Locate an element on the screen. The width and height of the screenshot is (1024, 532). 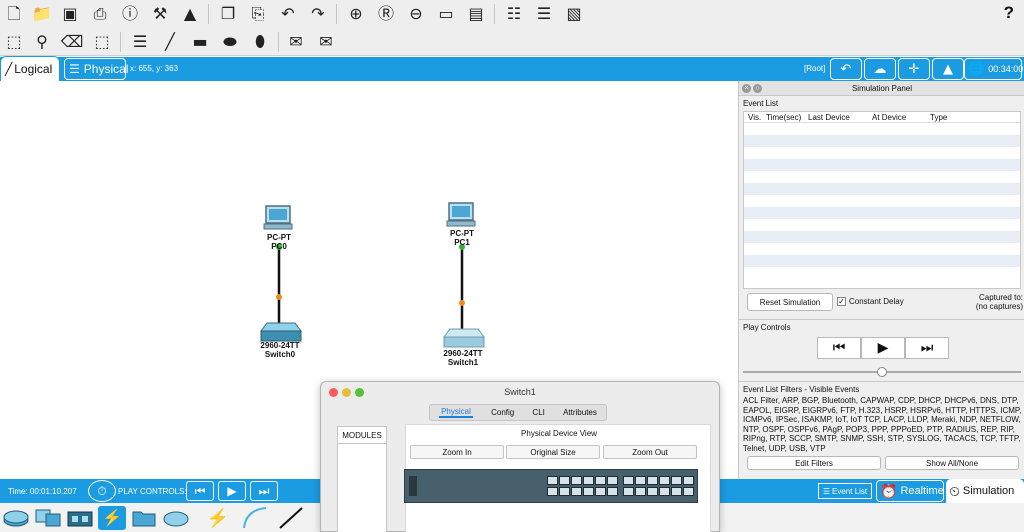
constant-delay-toggle: ✓ Constant Delay is located at coordinates (870, 301).